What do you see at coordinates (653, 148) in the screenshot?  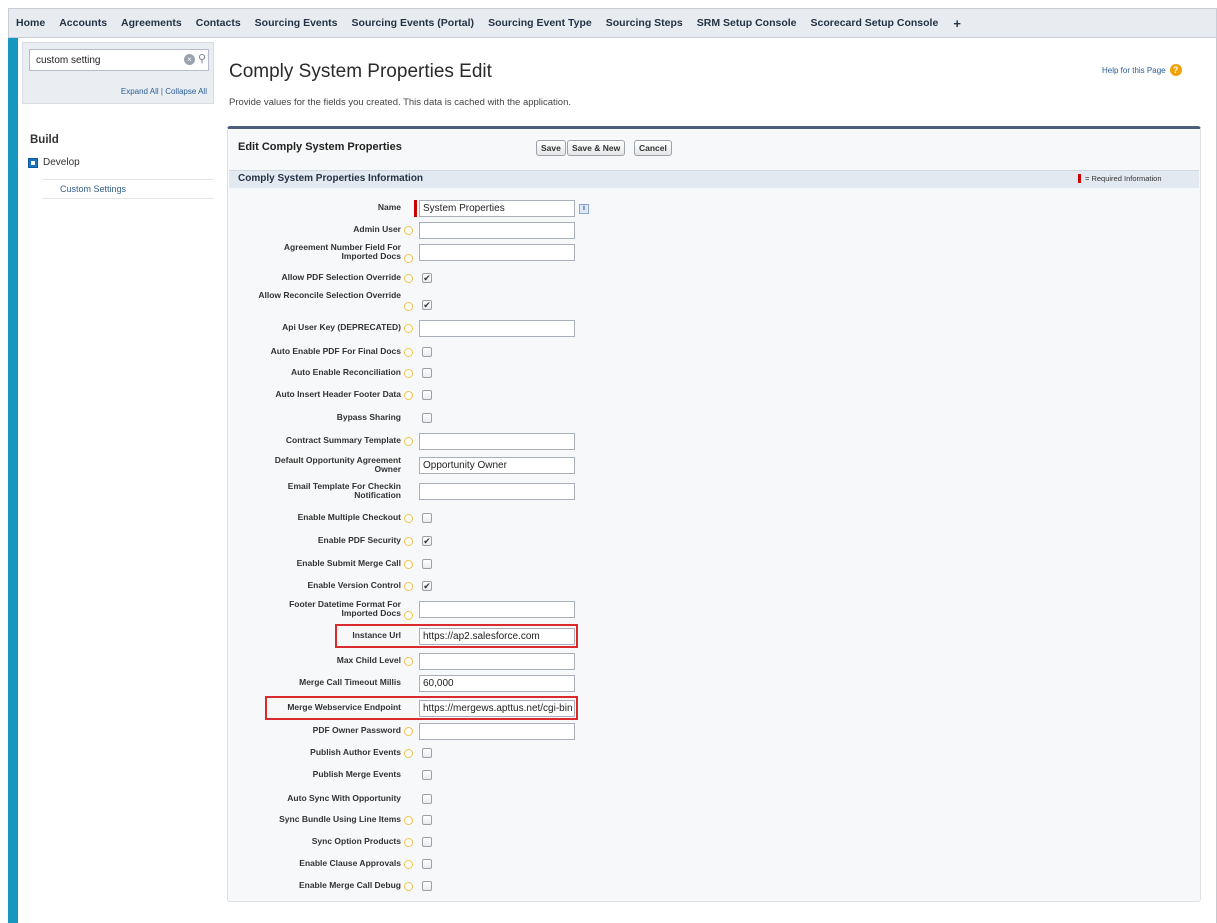 I see `cancel-button: Cancel` at bounding box center [653, 148].